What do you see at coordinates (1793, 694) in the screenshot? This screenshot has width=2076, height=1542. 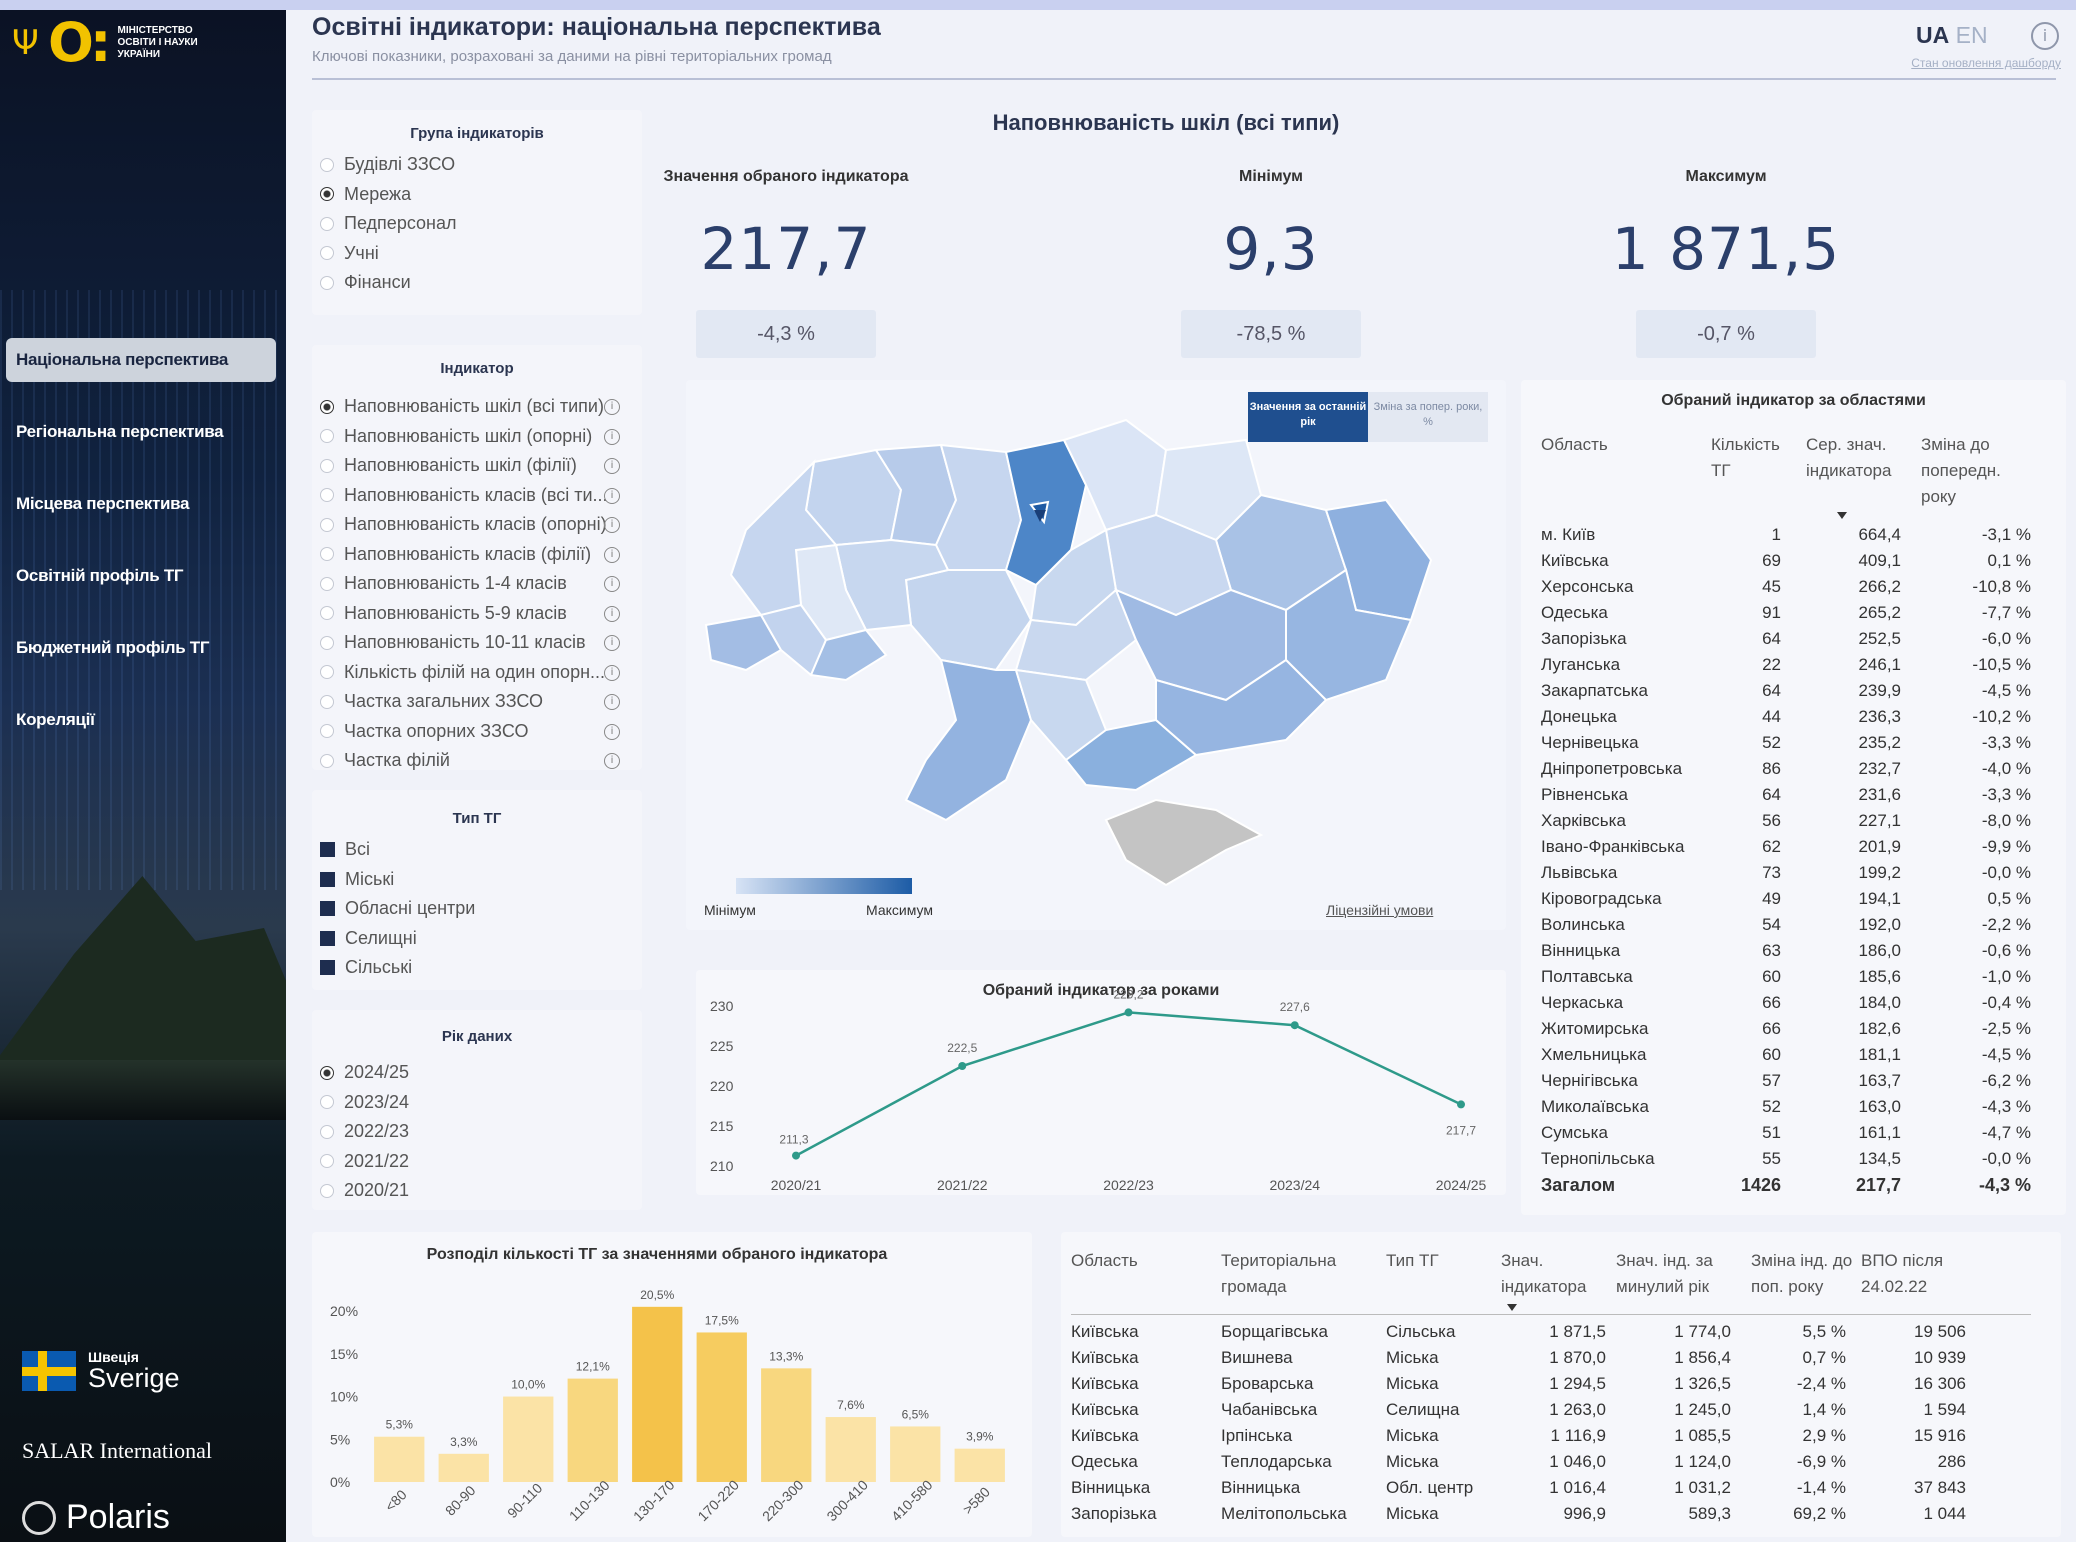 I see `table-row: Закарпатська 64 239,9 -4,5 %` at bounding box center [1793, 694].